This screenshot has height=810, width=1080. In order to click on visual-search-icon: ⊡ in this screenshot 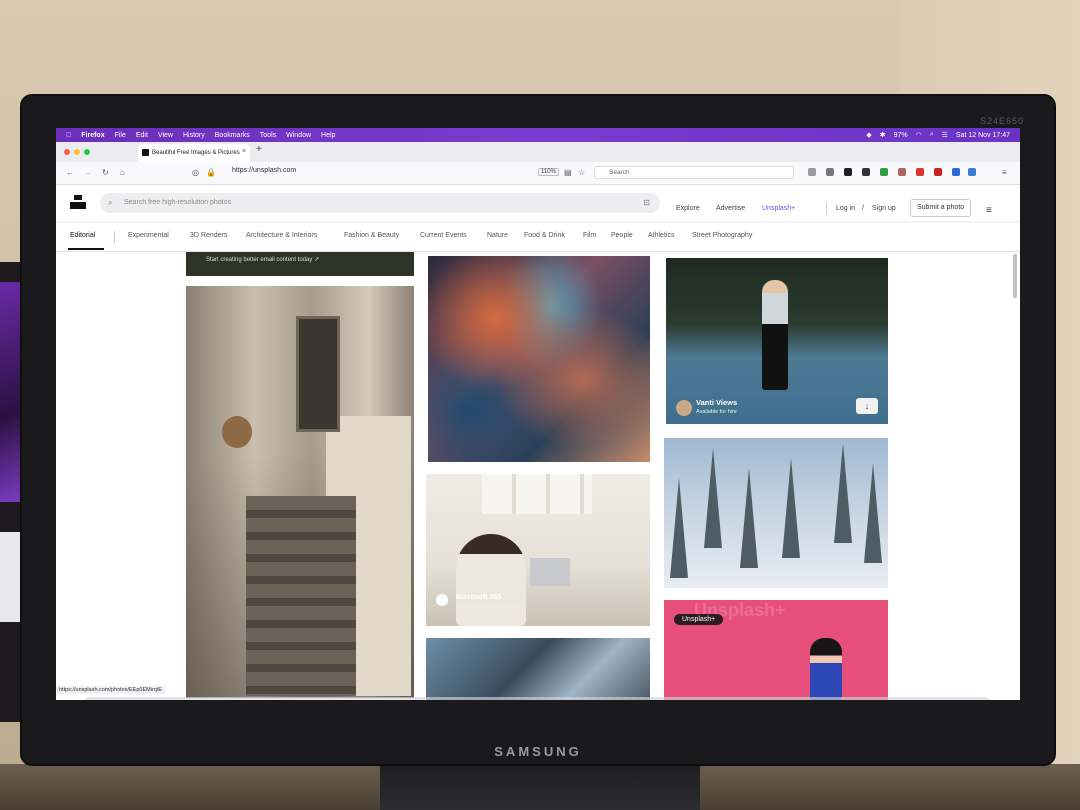, I will do `click(646, 202)`.